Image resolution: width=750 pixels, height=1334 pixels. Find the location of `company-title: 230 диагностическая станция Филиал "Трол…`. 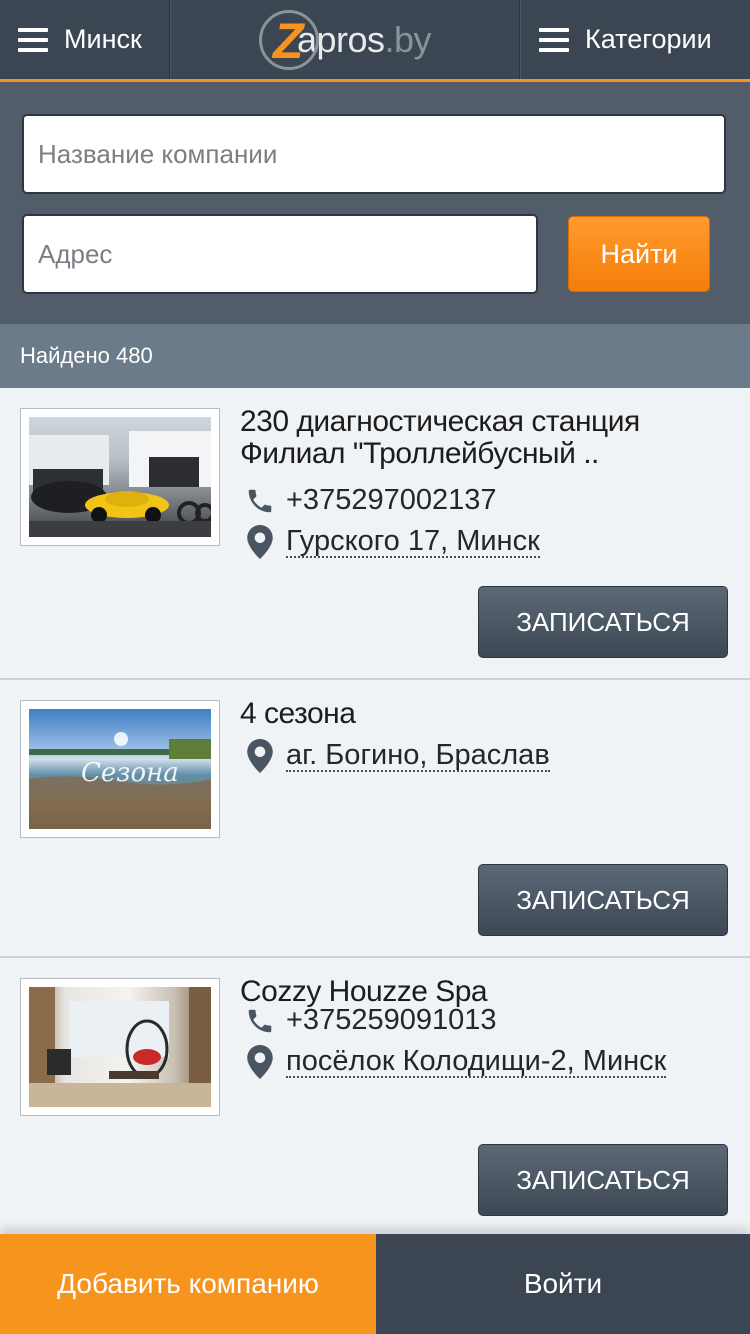

company-title: 230 диагностическая станция Филиал "Трол… is located at coordinates (485, 438).